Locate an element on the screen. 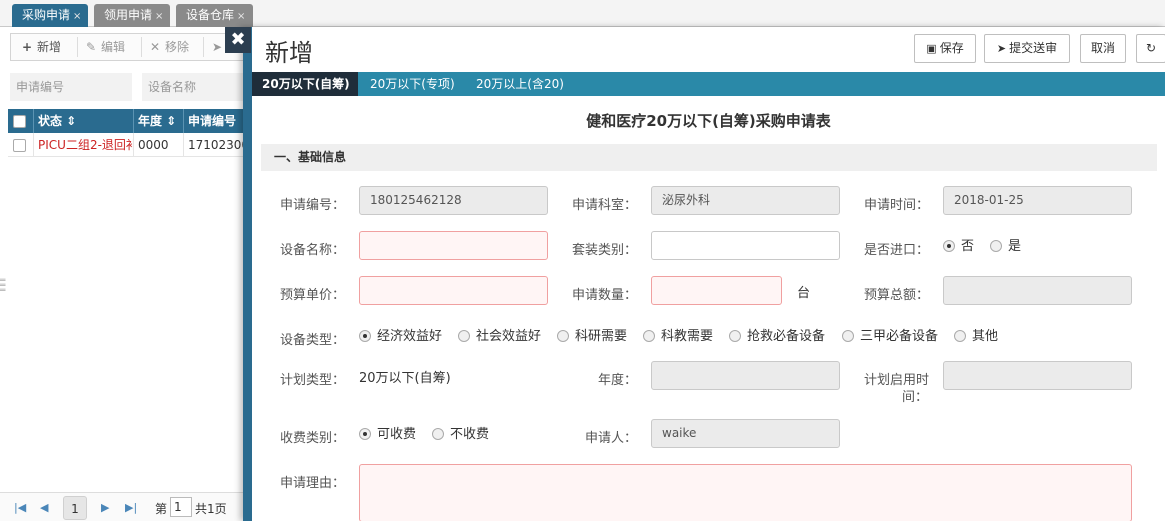 This screenshot has height=521, width=1165. select-all-checkbox is located at coordinates (21, 121).